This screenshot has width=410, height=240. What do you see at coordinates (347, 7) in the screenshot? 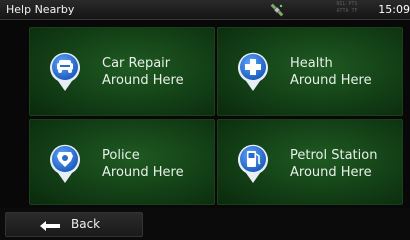
I see `speed-limit-readout: NIL PTS ATTA TF` at bounding box center [347, 7].